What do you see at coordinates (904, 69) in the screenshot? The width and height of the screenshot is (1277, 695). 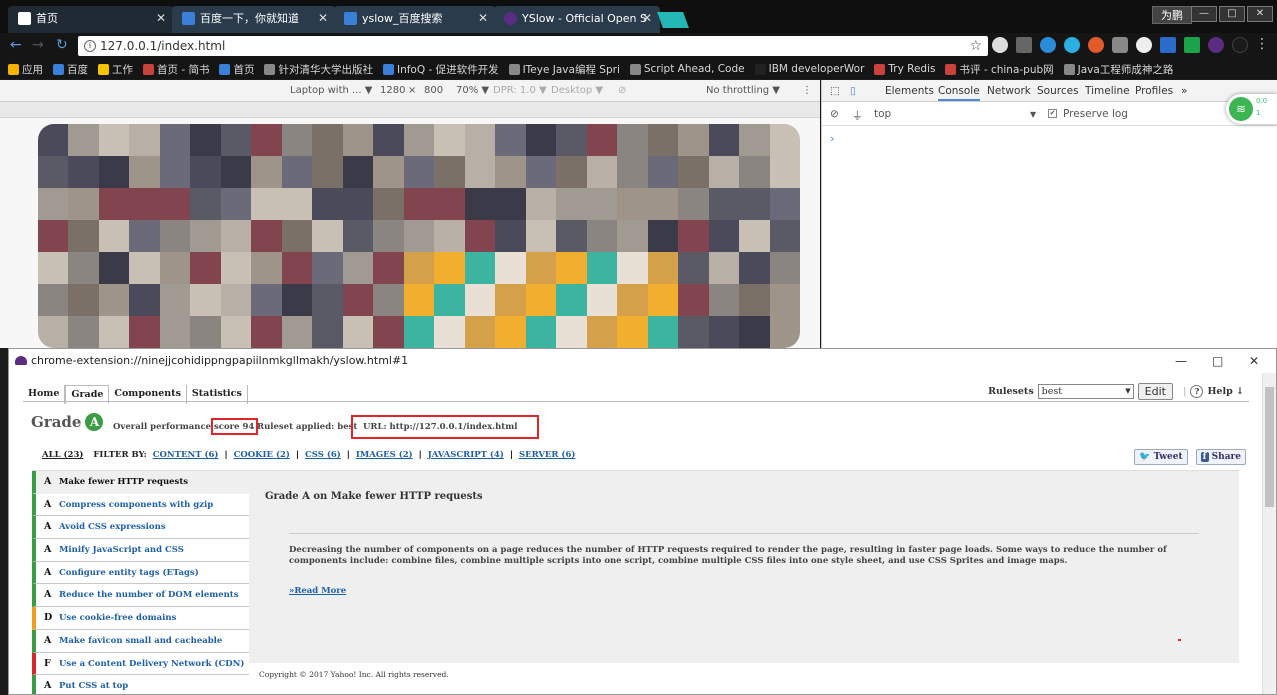 I see `bookmark-item: Try Redis` at bounding box center [904, 69].